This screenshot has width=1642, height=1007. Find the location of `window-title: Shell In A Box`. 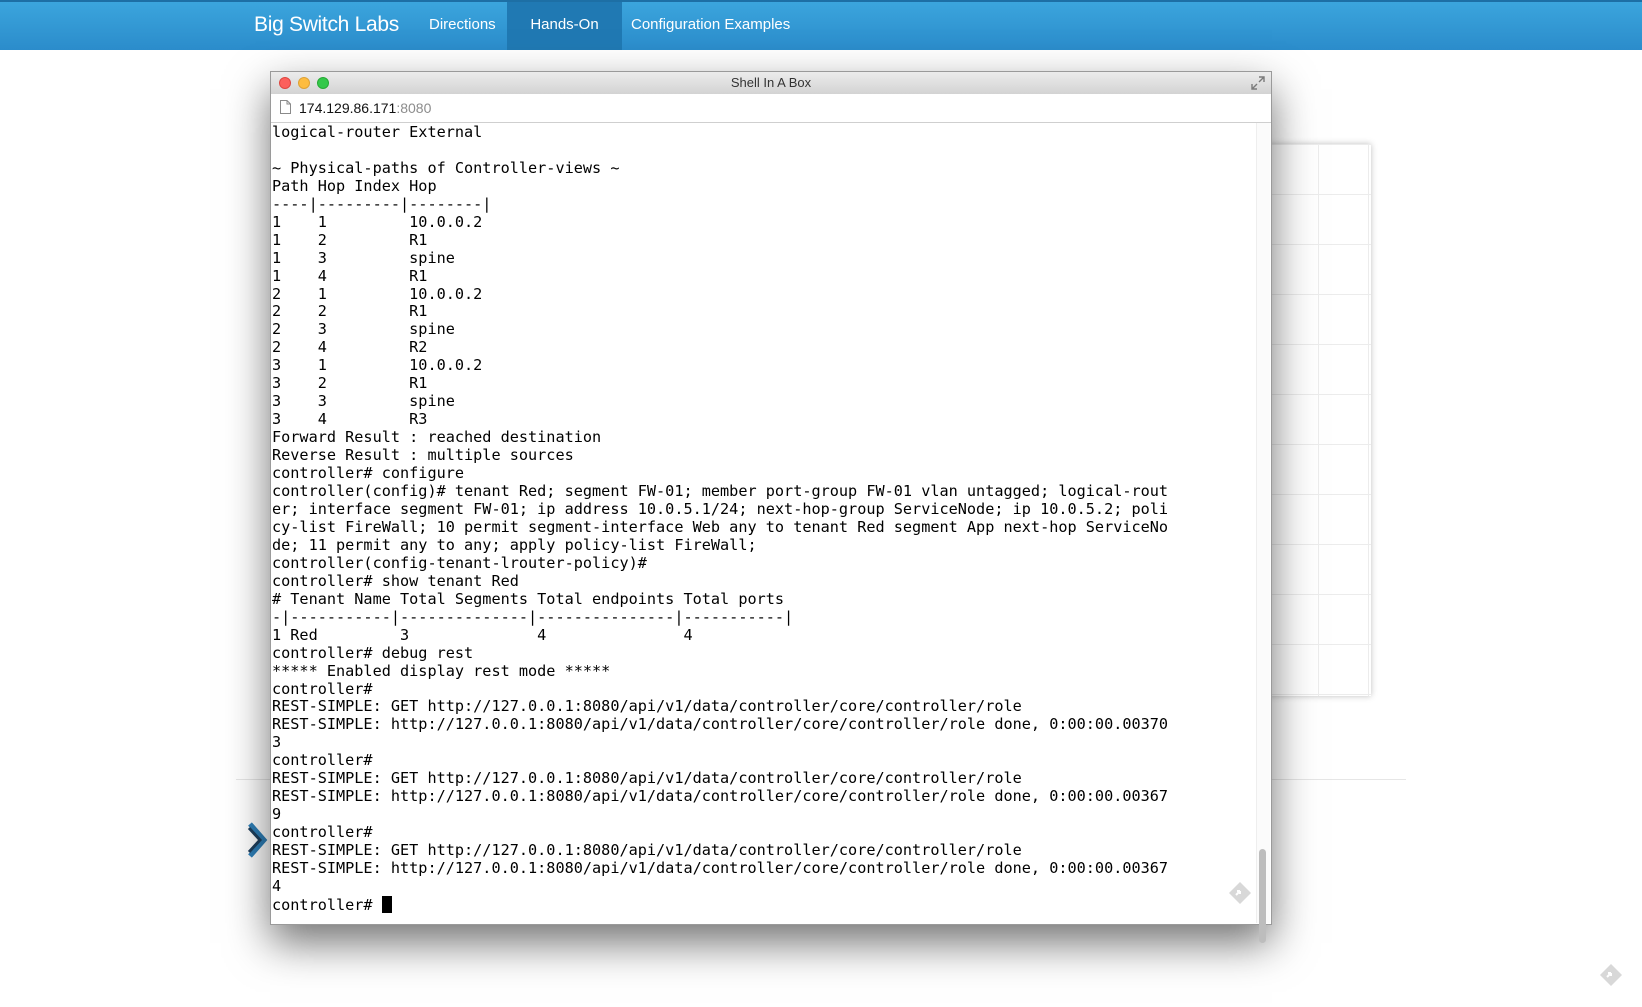

window-title: Shell In A Box is located at coordinates (771, 82).